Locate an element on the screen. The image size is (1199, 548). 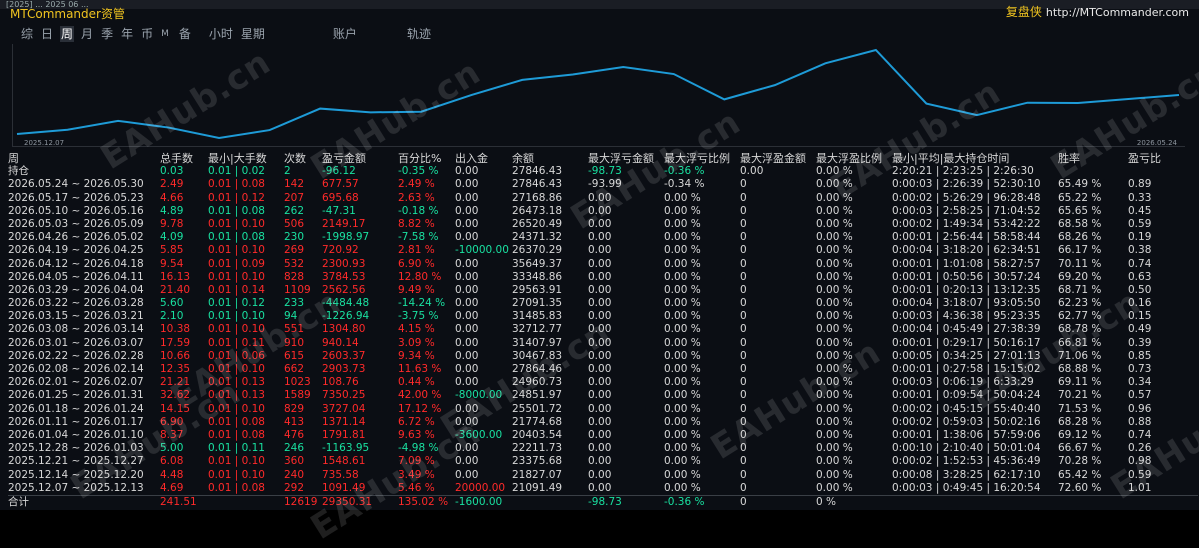
table-row-cell-0: 2026.01.11 ~ 2026.01.17 is located at coordinates (76, 421).